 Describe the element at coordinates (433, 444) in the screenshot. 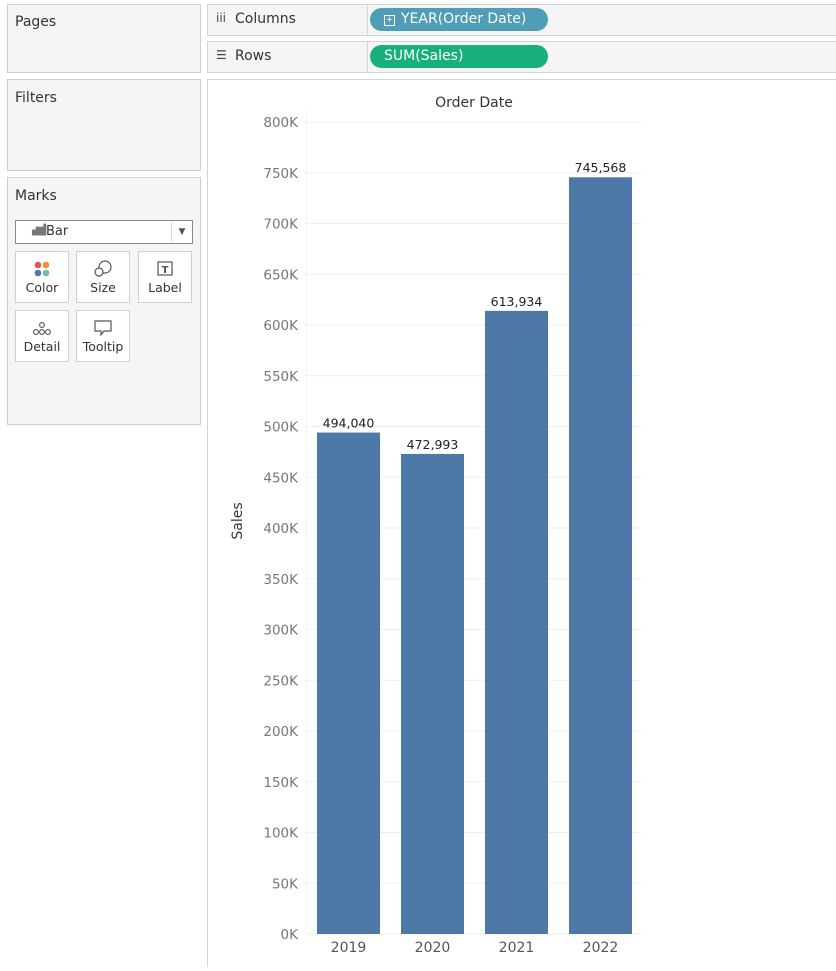

I see `data-label: 472,993` at that location.